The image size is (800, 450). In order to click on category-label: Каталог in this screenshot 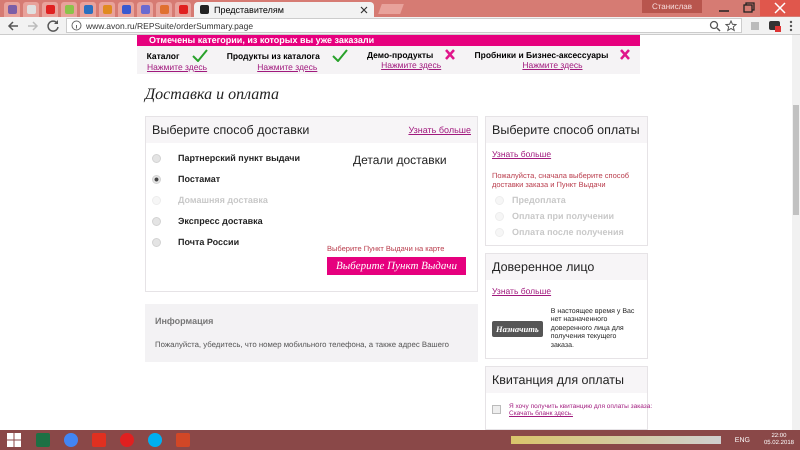, I will do `click(163, 55)`.